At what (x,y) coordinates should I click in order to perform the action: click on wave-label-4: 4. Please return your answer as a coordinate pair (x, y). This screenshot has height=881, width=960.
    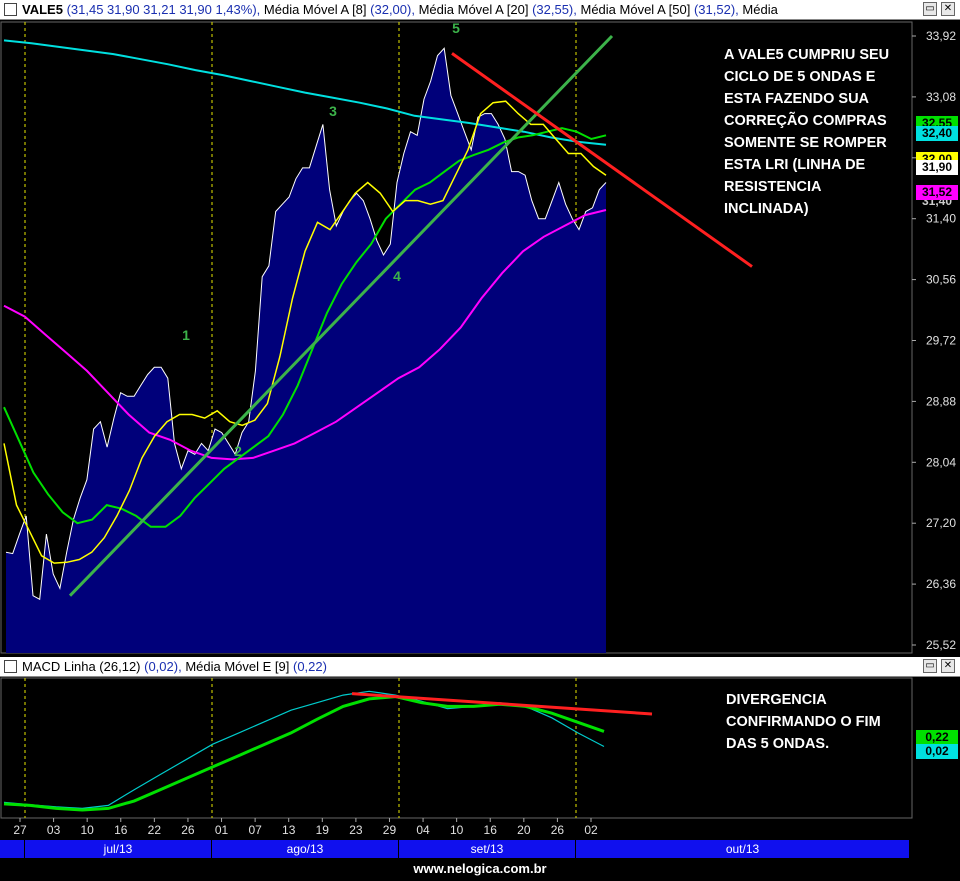
    Looking at the image, I should click on (397, 276).